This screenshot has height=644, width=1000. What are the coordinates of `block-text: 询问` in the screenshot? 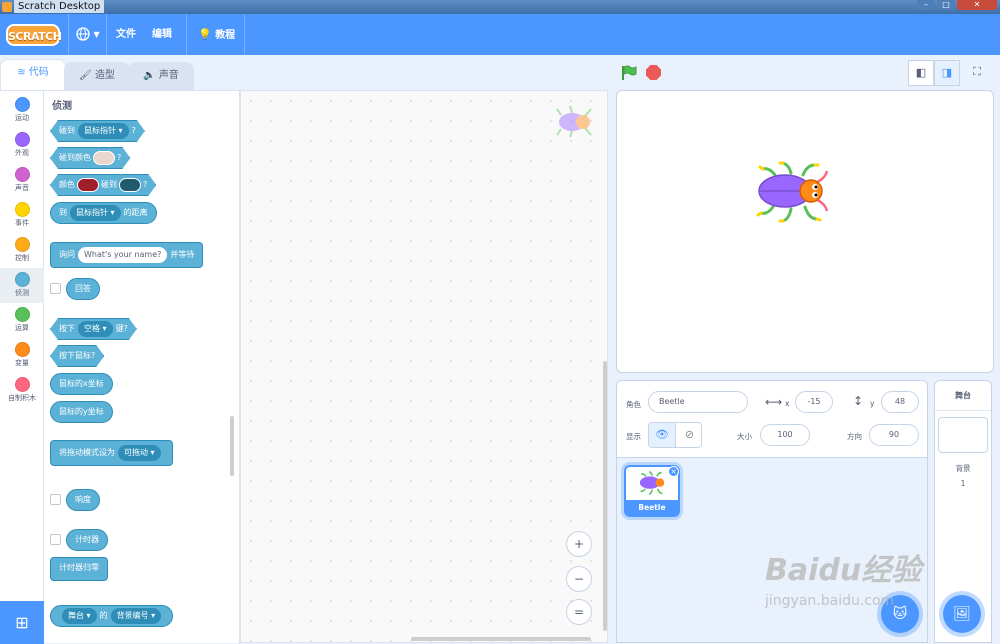 It's located at (67, 254).